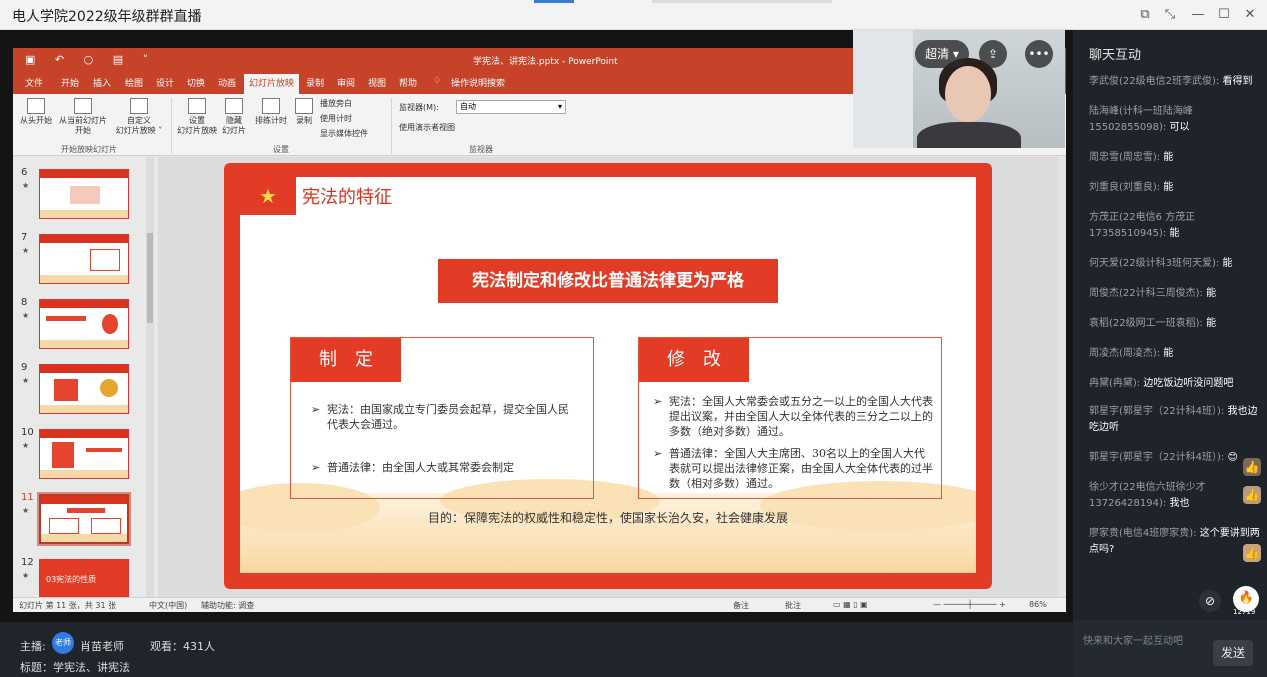 Image resolution: width=1267 pixels, height=677 pixels. What do you see at coordinates (1133, 639) in the screenshot?
I see `chat-input-placeholder: 快来和大家一起互动吧` at bounding box center [1133, 639].